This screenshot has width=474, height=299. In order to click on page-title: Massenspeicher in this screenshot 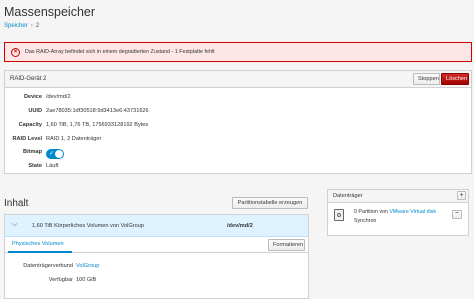, I will do `click(50, 12)`.